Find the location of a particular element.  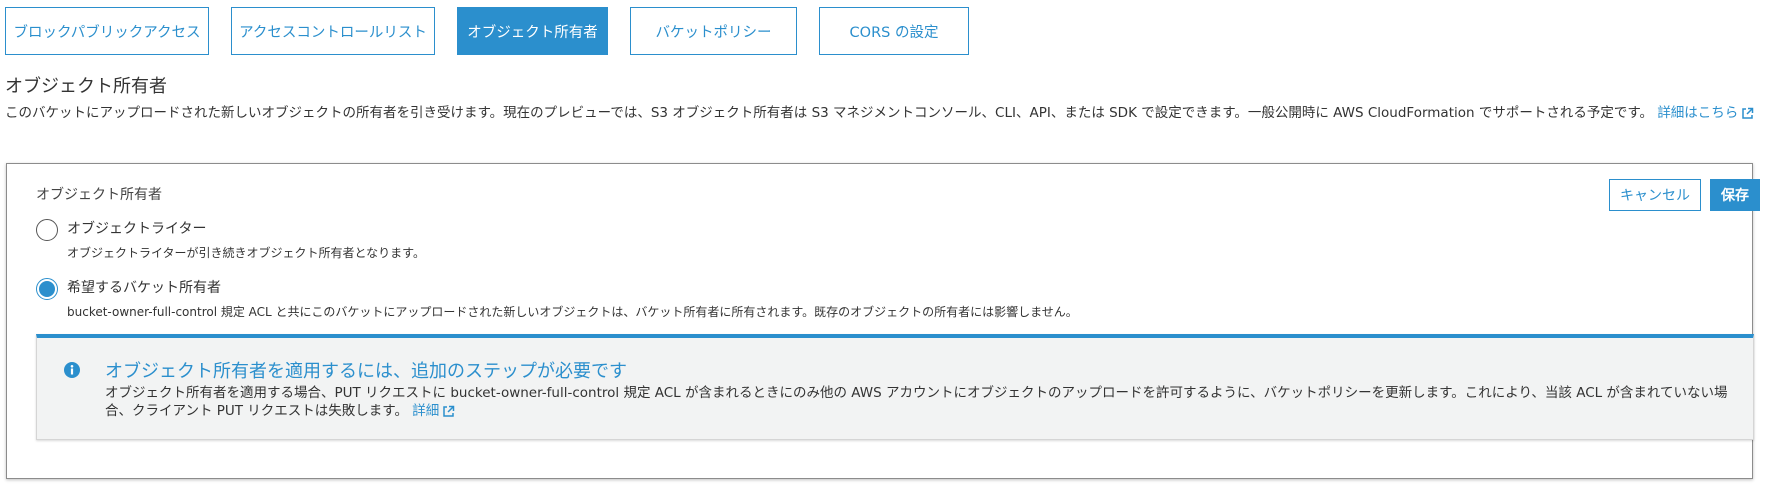

tab-access-control-list: アクセスコントロールリスト is located at coordinates (333, 31).